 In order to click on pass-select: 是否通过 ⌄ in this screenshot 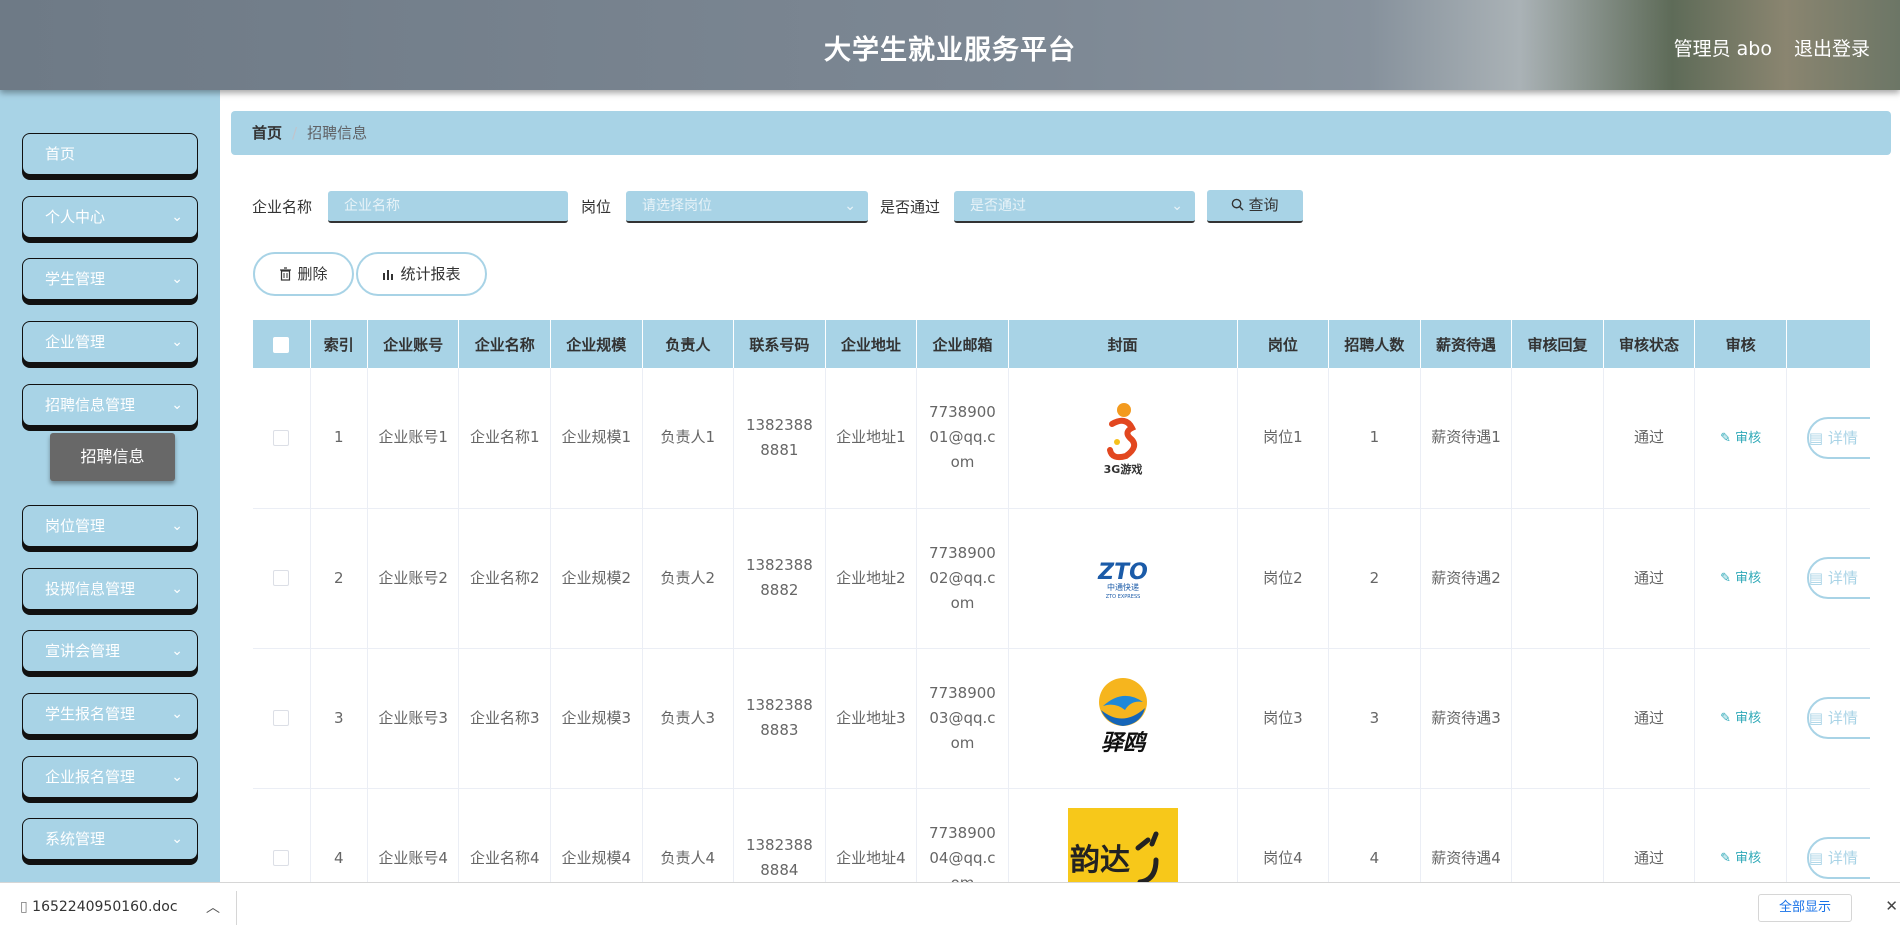, I will do `click(1074, 207)`.